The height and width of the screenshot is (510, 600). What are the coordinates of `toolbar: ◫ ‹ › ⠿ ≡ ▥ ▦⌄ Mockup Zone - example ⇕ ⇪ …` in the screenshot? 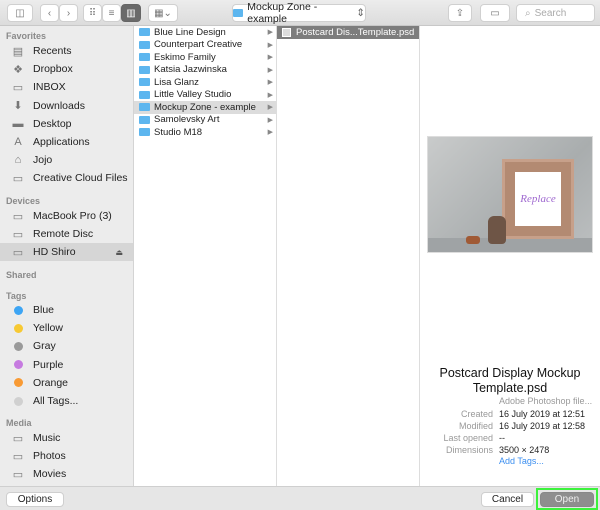 It's located at (300, 13).